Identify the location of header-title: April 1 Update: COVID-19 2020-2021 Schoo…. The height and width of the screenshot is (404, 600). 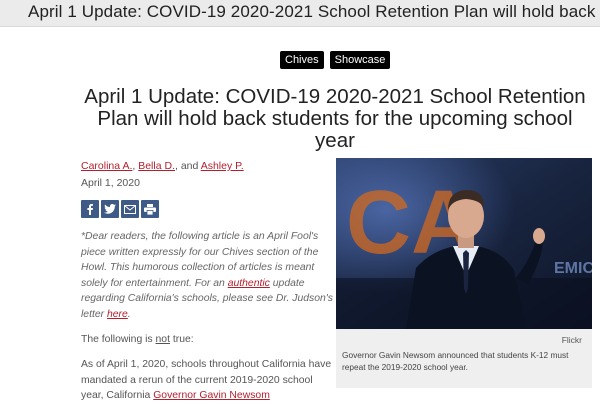
(314, 11).